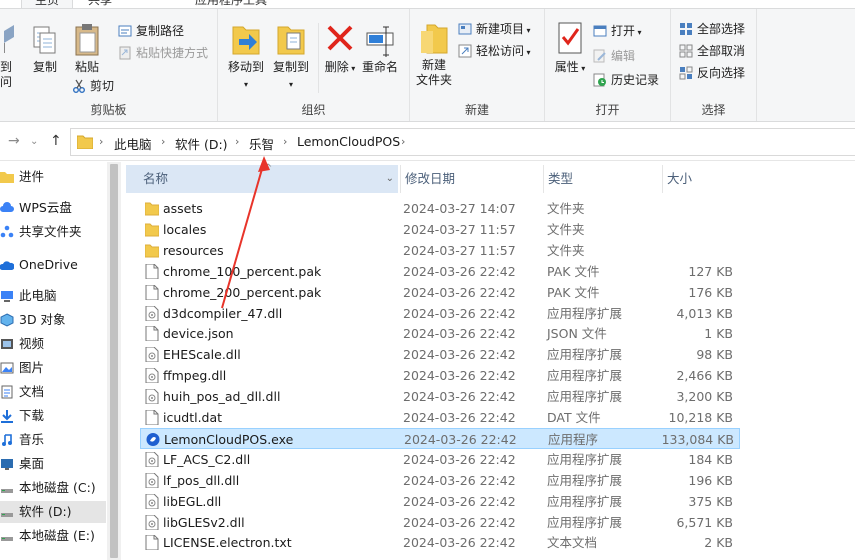 The image size is (855, 560). I want to click on properties-label: 属性, so click(566, 67).